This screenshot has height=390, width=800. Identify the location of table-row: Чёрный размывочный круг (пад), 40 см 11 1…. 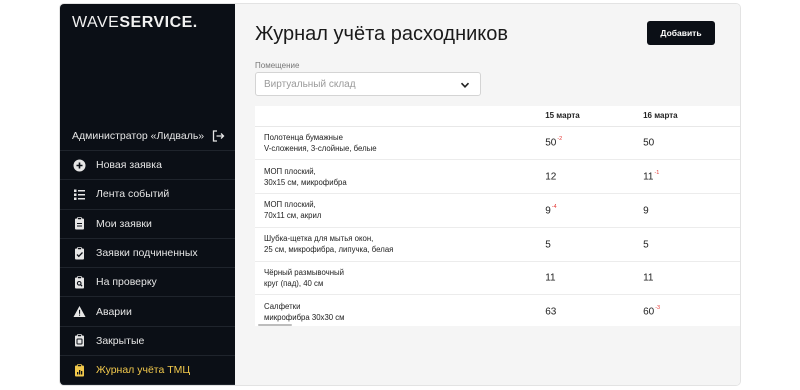
(497, 278).